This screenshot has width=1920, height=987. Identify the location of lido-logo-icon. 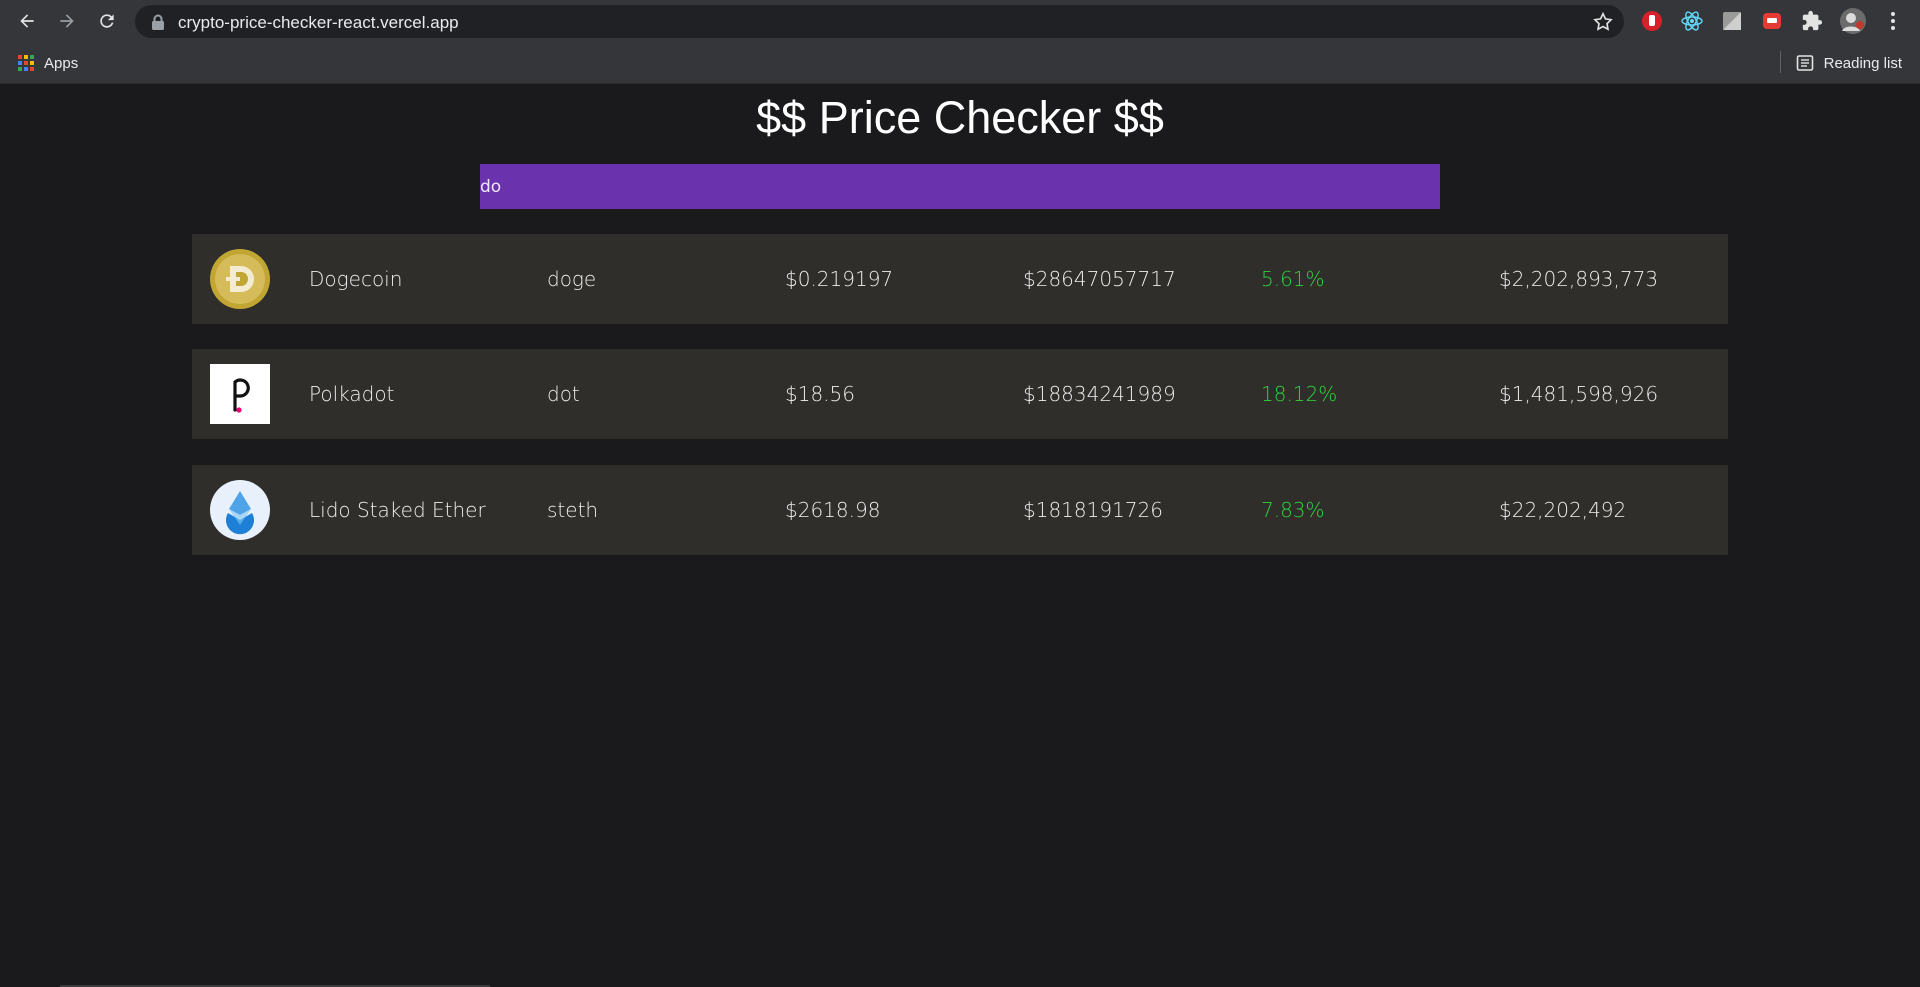
(240, 510).